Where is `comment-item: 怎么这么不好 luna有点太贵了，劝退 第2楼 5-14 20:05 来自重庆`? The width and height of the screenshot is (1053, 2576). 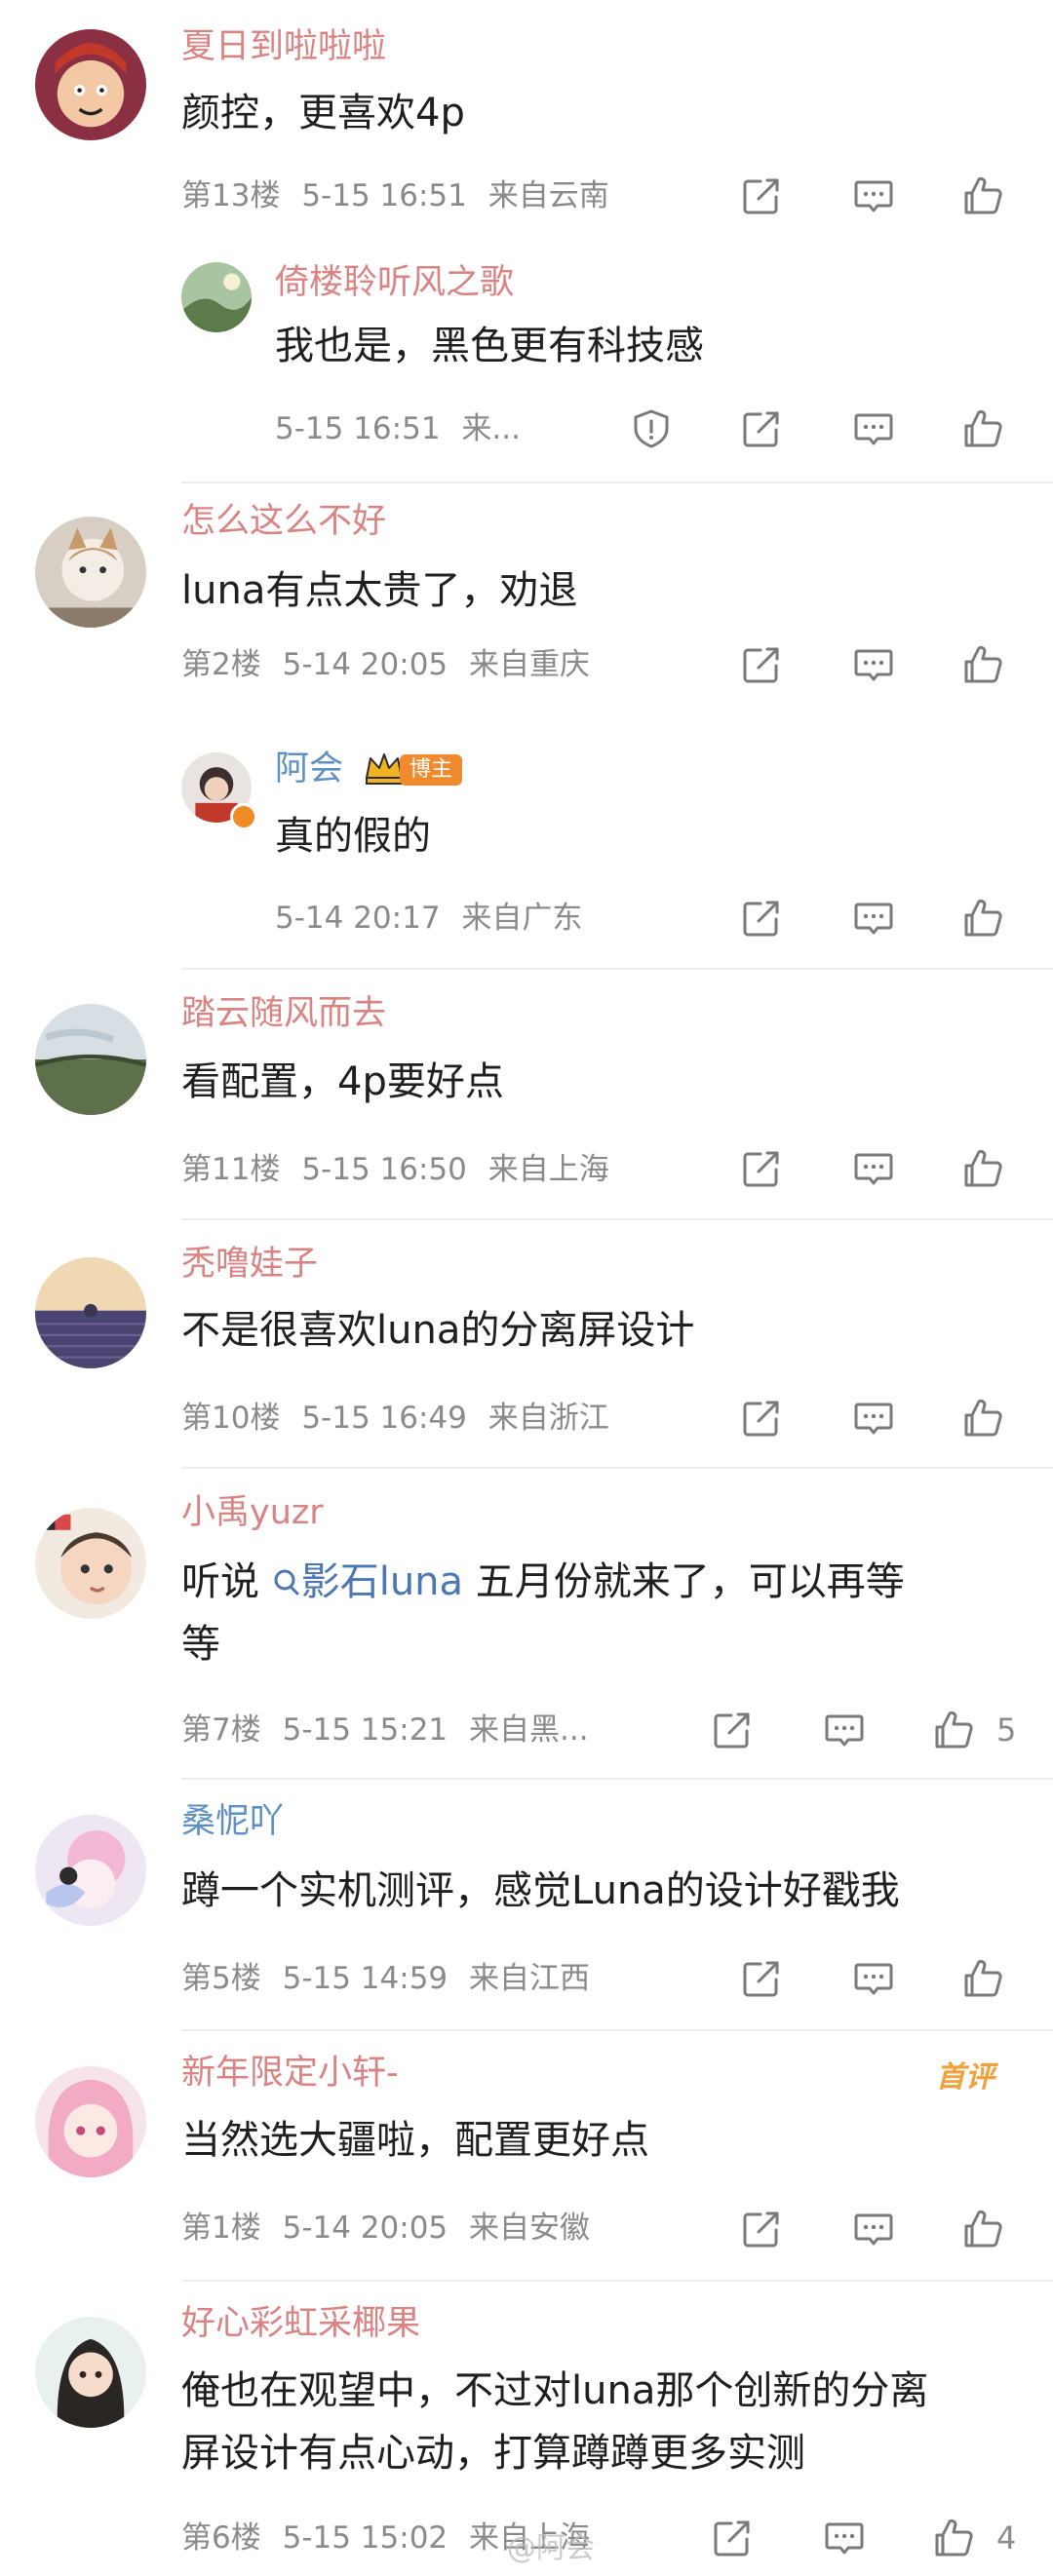
comment-item: 怎么这么不好 luna有点太贵了，劝退 第2楼 5-14 20:05 来自重庆 is located at coordinates (526, 598).